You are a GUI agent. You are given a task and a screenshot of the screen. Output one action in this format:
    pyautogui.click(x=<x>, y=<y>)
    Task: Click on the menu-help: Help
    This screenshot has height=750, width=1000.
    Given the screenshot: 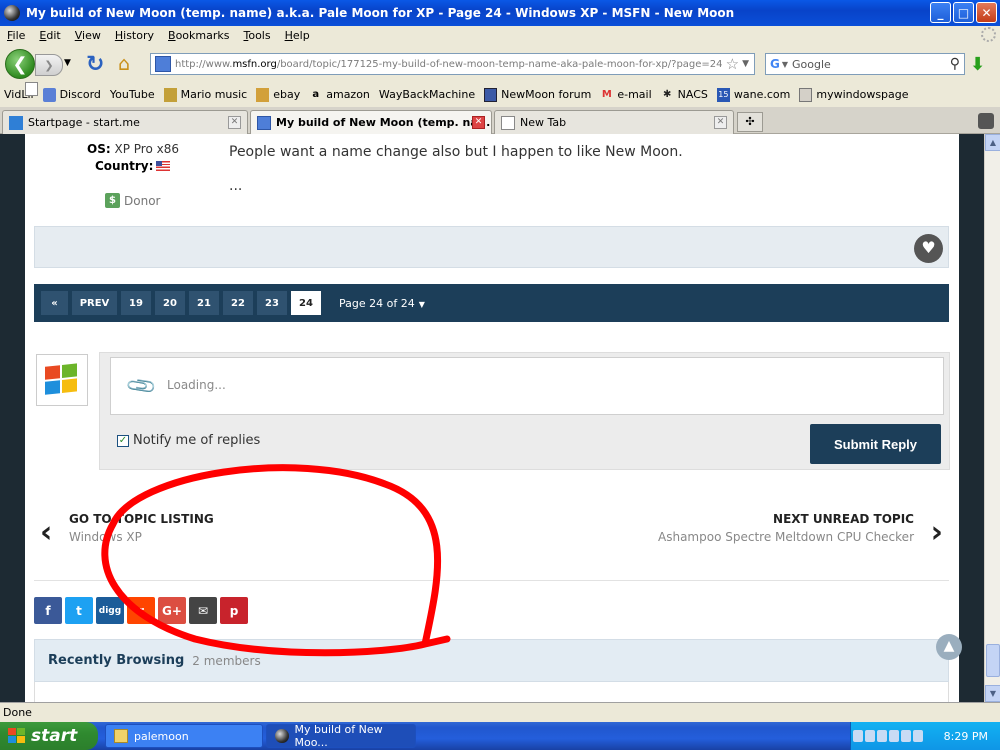 What is the action you would take?
    pyautogui.click(x=297, y=35)
    